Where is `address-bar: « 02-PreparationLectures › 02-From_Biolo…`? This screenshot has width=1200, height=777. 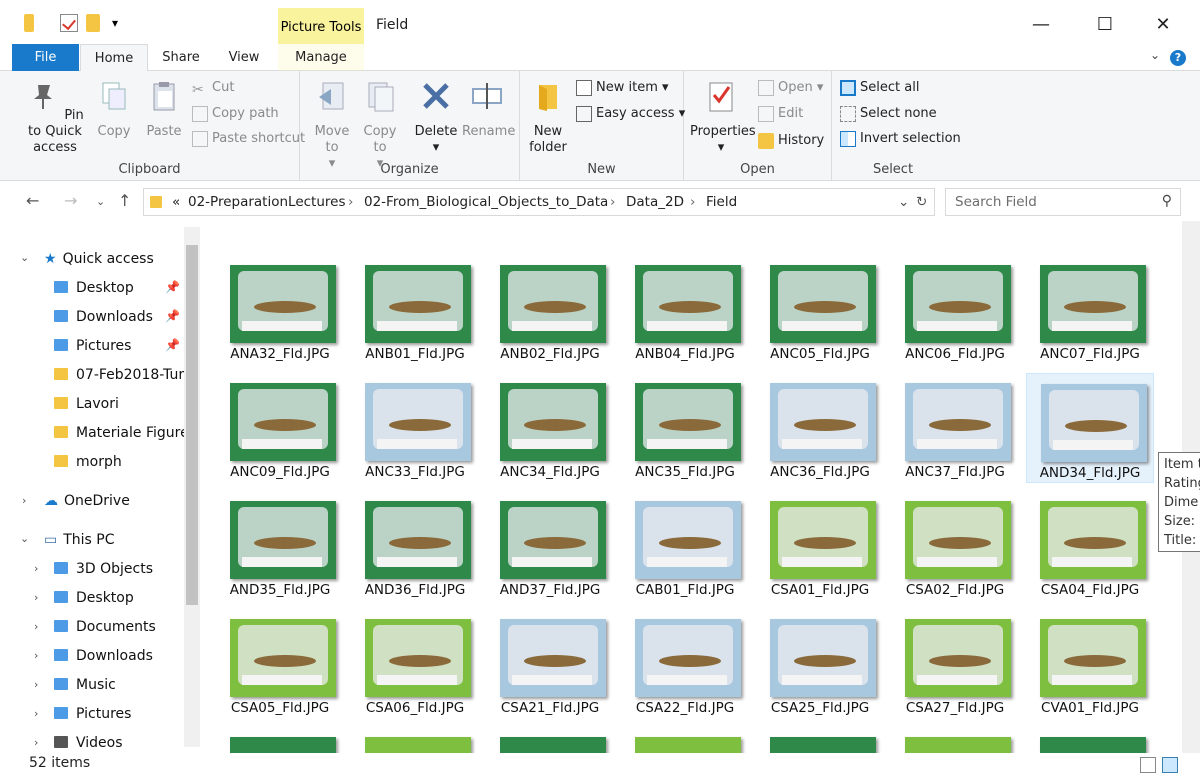
address-bar: « 02-PreparationLectures › 02-From_Biolo… is located at coordinates (539, 202).